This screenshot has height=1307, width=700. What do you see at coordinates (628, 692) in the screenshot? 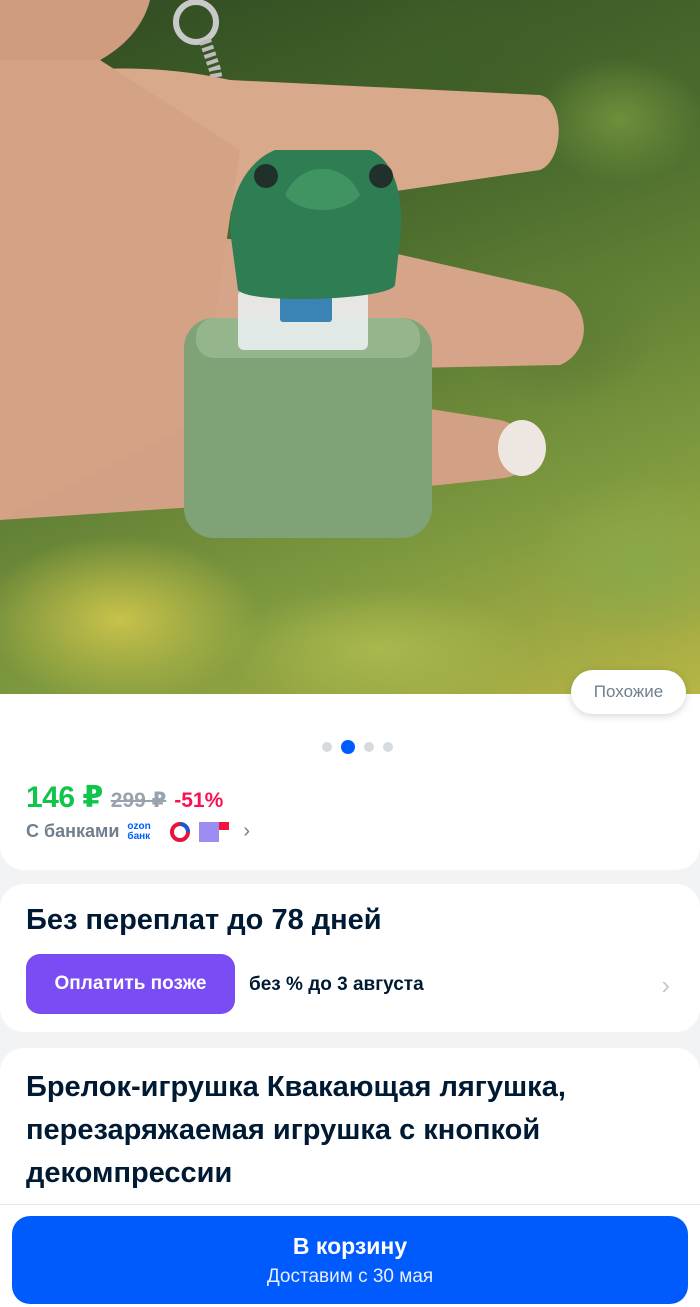
I see `similar-button: Похожие` at bounding box center [628, 692].